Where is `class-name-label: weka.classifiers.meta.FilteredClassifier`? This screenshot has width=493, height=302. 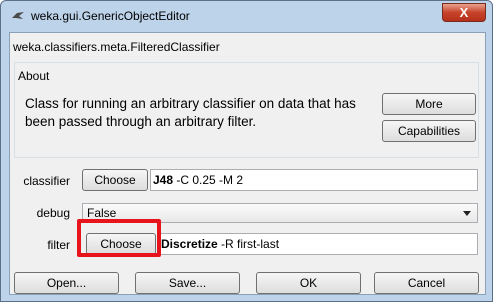
class-name-label: weka.classifiers.meta.FilteredClassifier is located at coordinates (116, 47).